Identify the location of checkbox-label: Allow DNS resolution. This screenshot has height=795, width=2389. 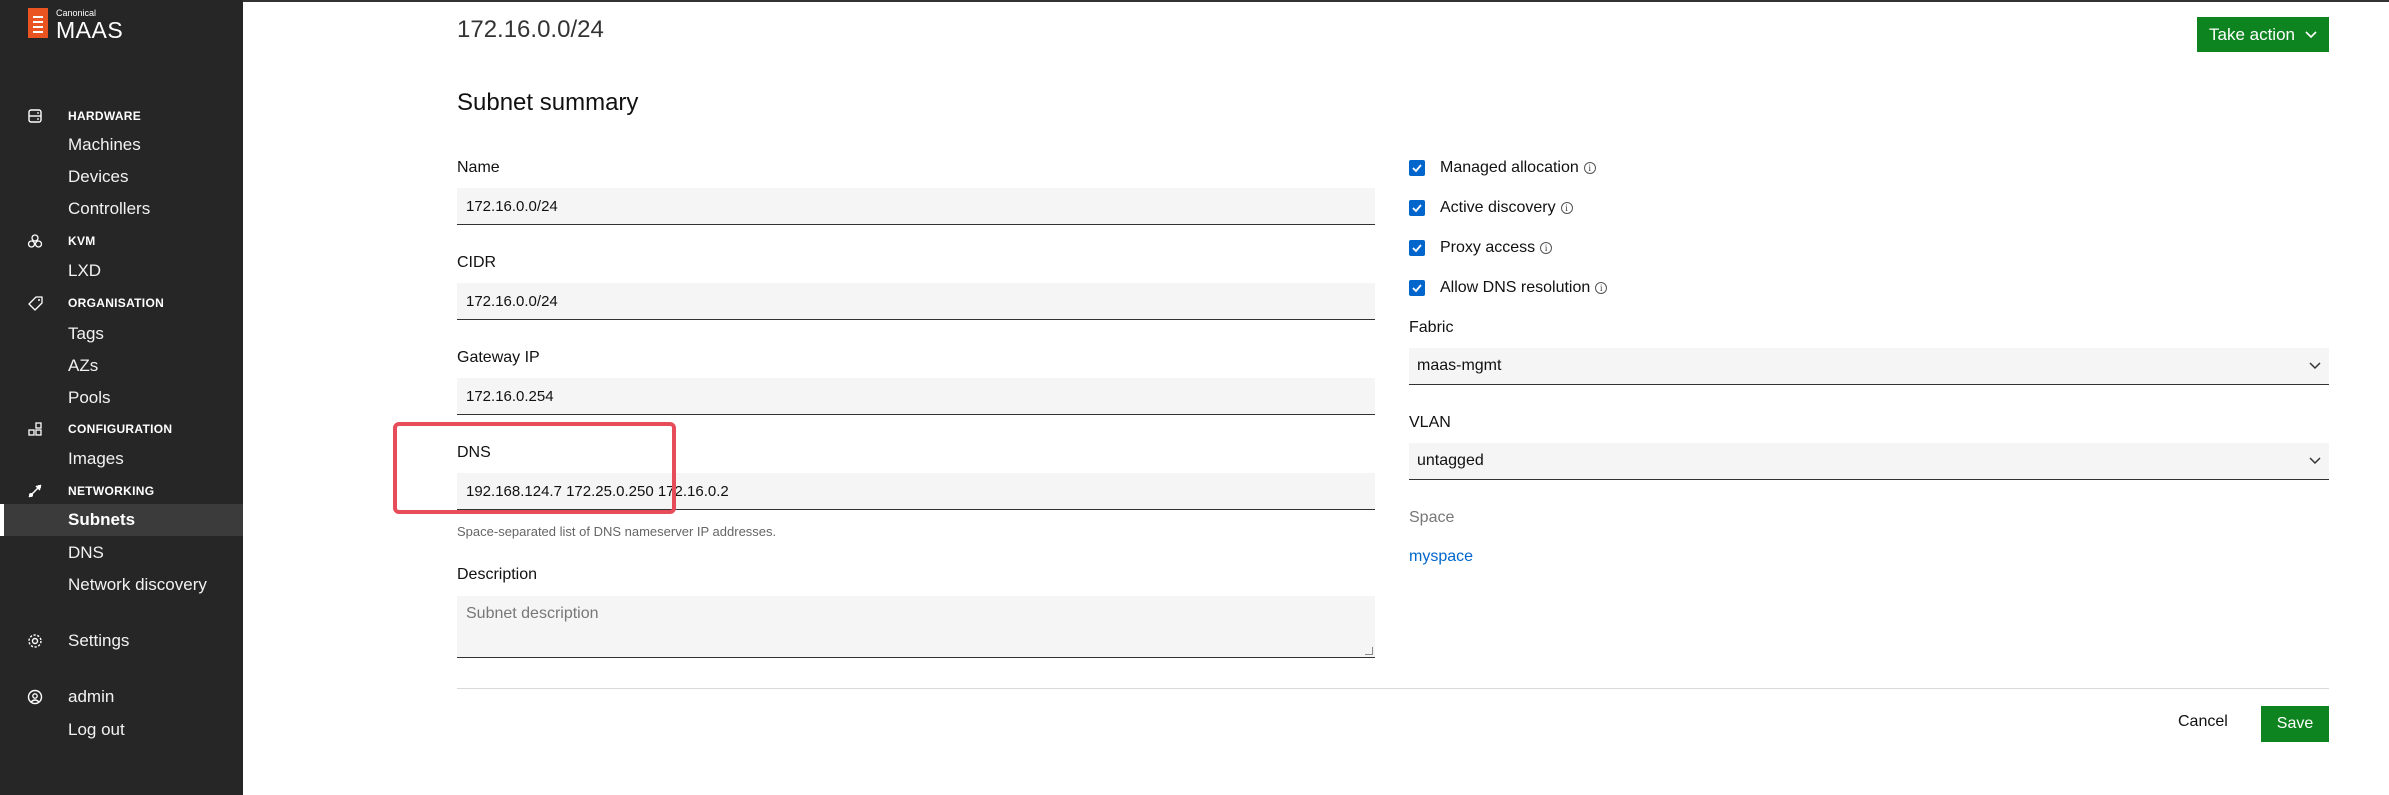
(1515, 287).